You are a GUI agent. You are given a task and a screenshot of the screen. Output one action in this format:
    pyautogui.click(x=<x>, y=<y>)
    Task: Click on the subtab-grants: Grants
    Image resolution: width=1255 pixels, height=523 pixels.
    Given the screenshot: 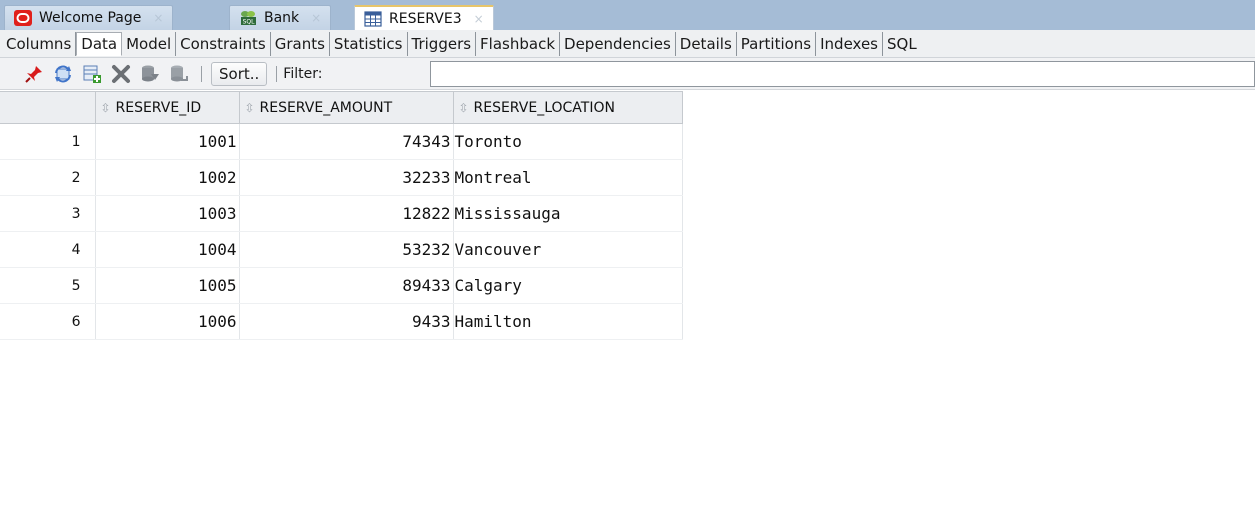 What is the action you would take?
    pyautogui.click(x=300, y=43)
    